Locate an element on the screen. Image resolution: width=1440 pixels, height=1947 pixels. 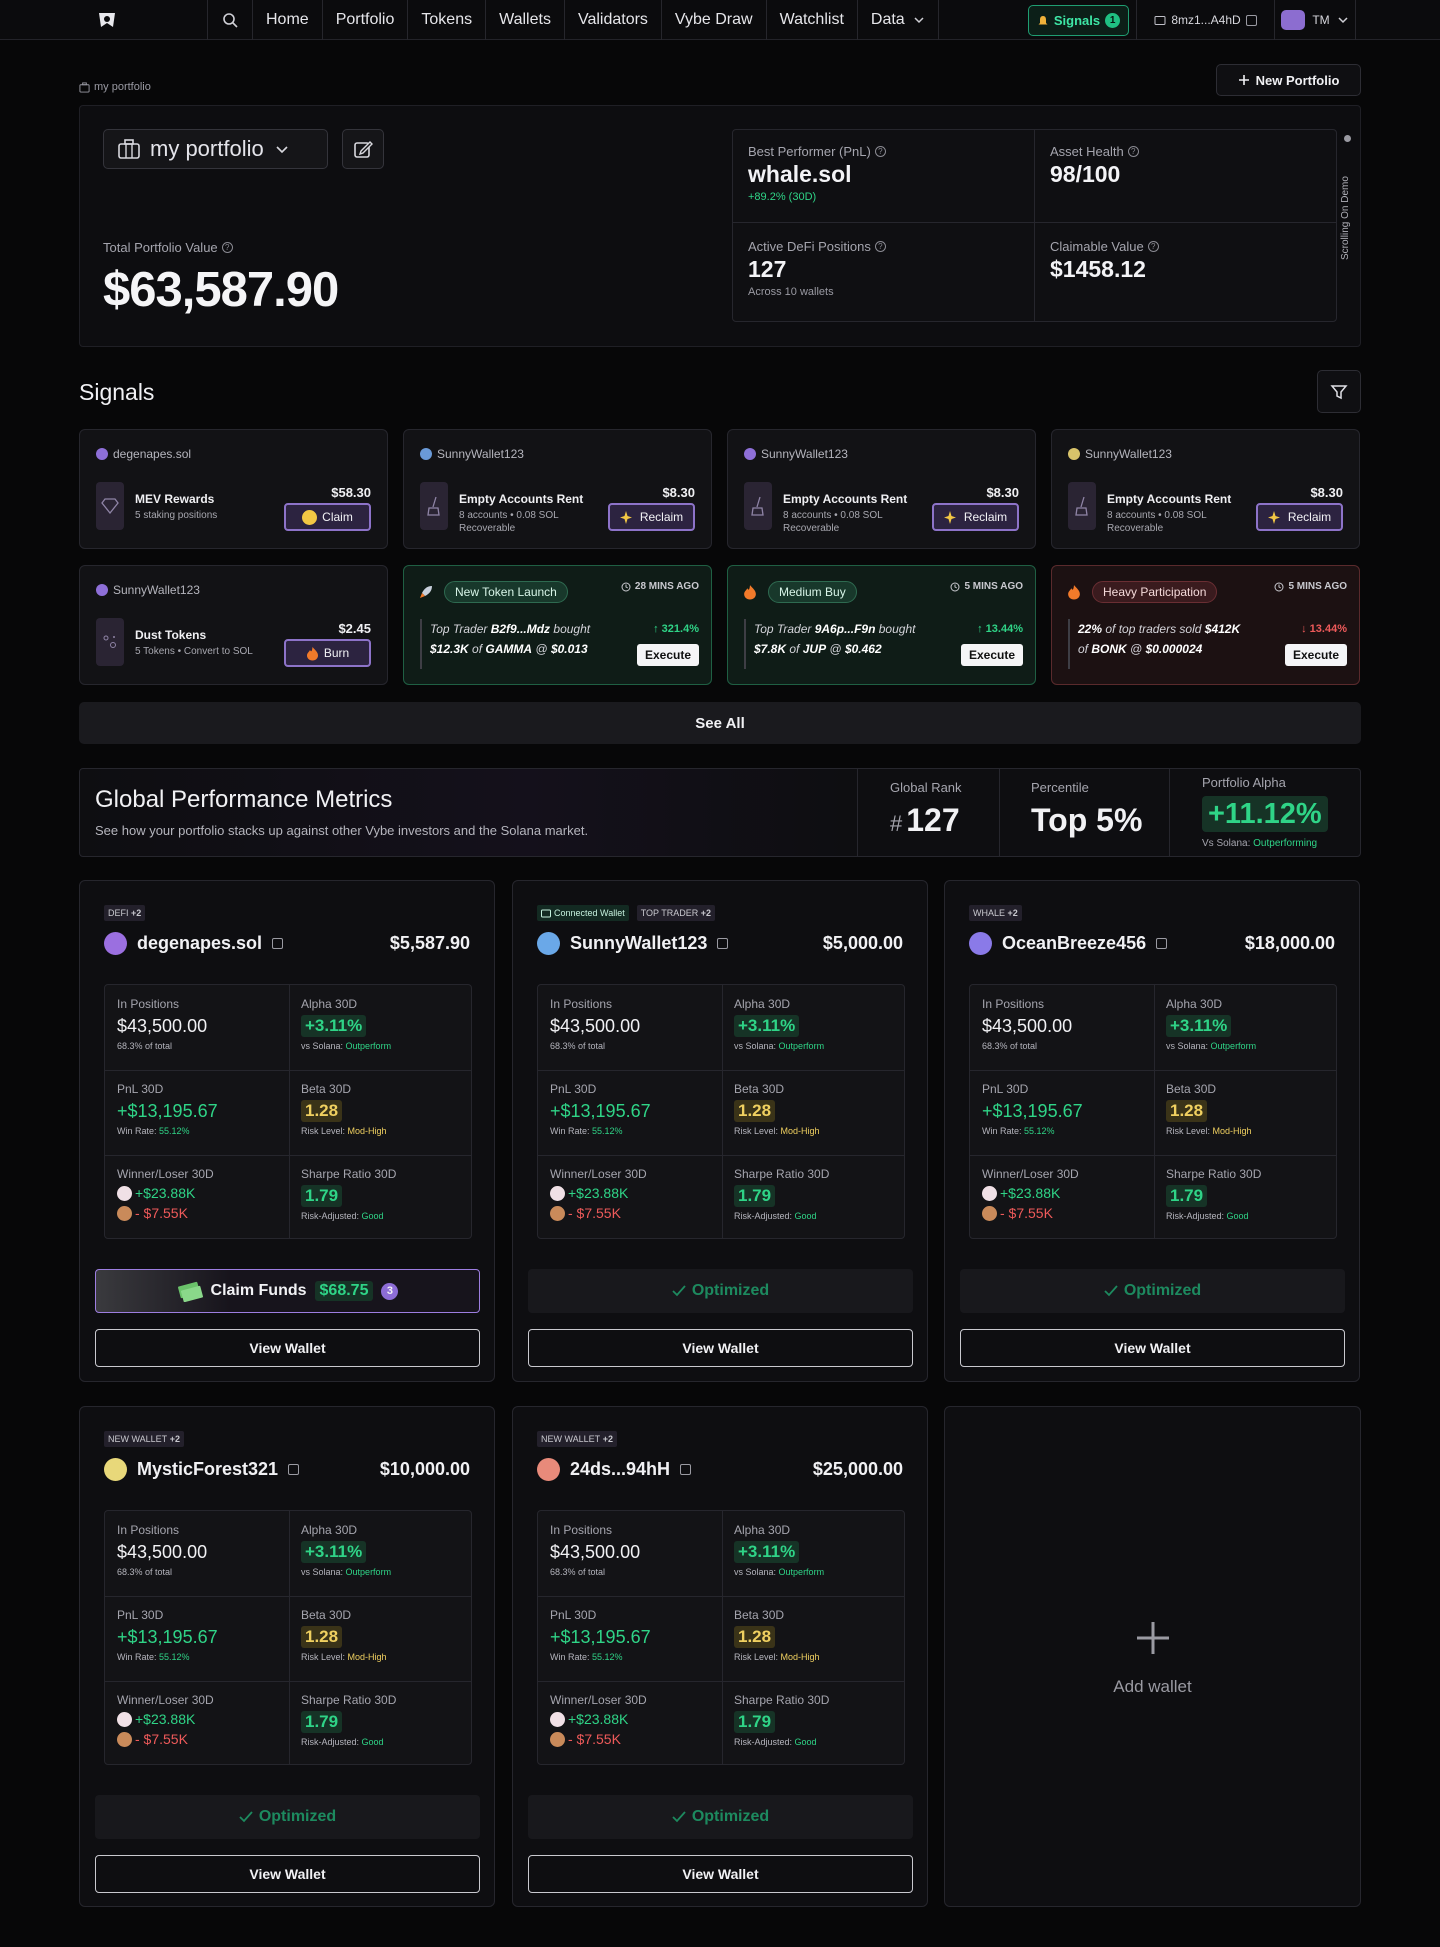
cell-label: Alpha 30D is located at coordinates (329, 1530).